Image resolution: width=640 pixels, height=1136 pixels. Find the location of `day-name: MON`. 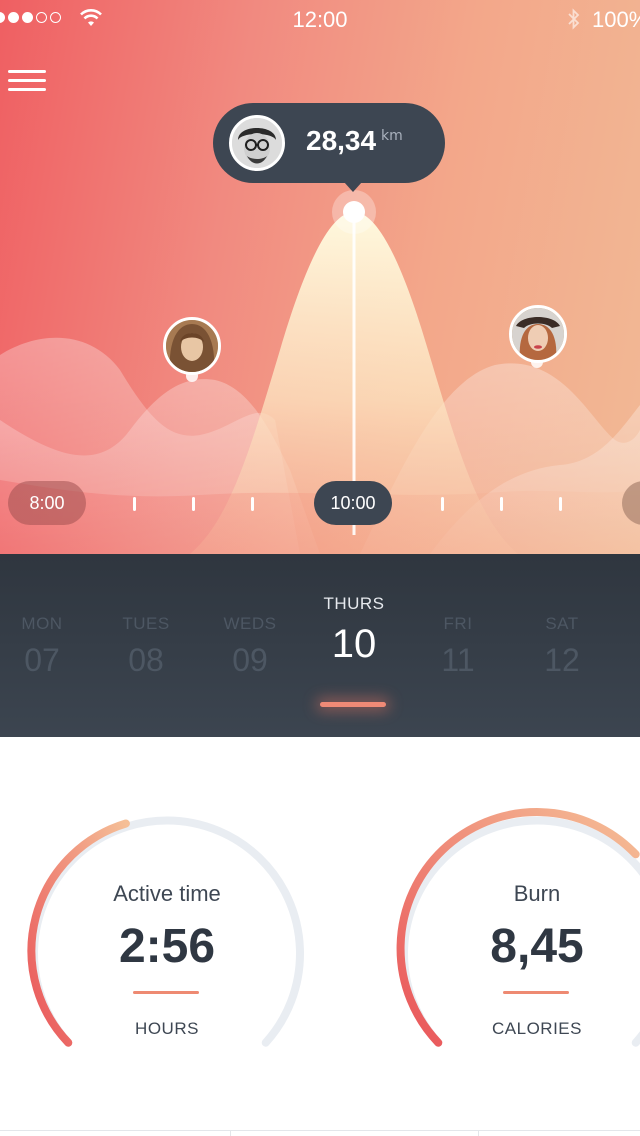

day-name: MON is located at coordinates (42, 623).